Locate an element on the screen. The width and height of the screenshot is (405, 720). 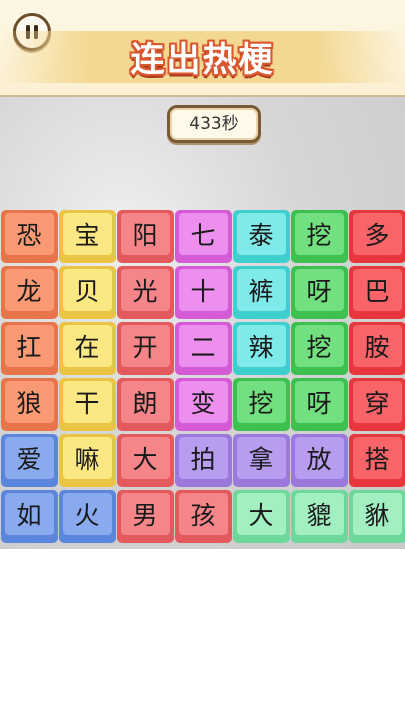
tile-char: 开 is located at coordinates (145, 347).